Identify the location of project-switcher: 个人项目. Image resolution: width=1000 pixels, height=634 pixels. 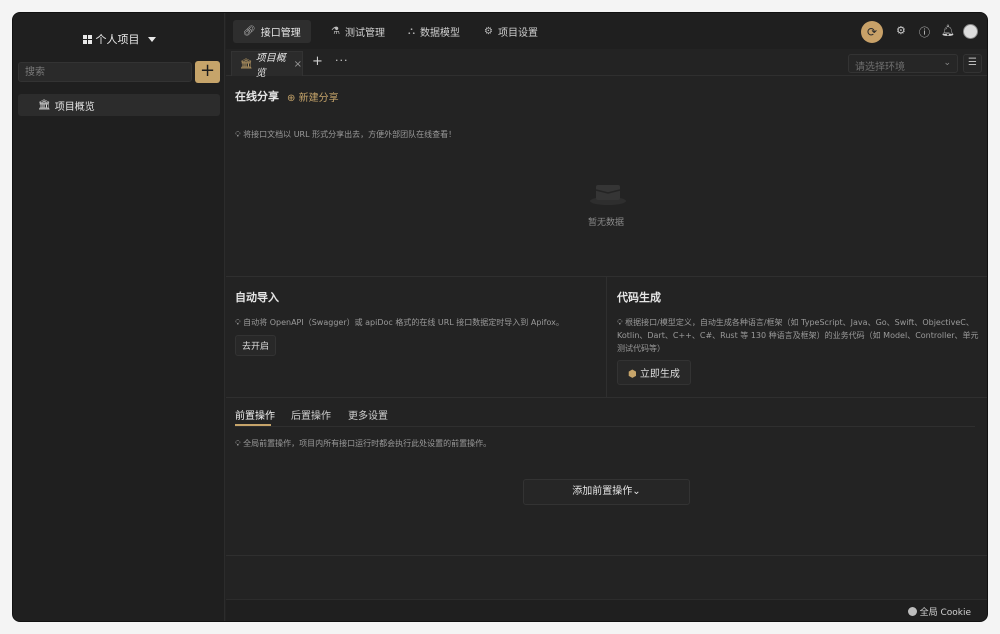
(119, 39).